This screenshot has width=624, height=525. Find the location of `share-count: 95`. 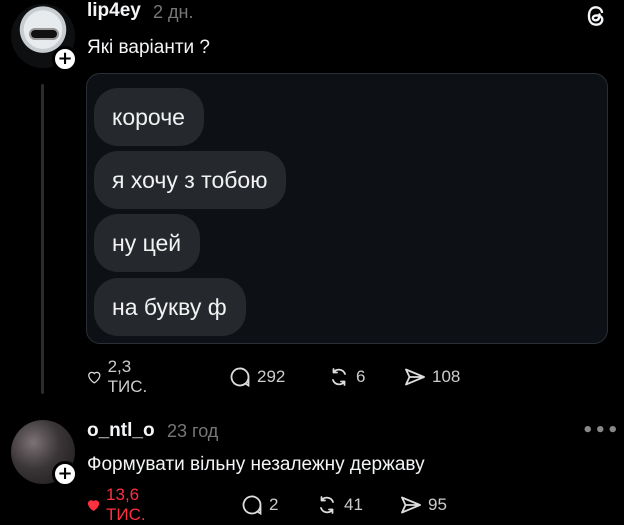

share-count: 95 is located at coordinates (437, 504).